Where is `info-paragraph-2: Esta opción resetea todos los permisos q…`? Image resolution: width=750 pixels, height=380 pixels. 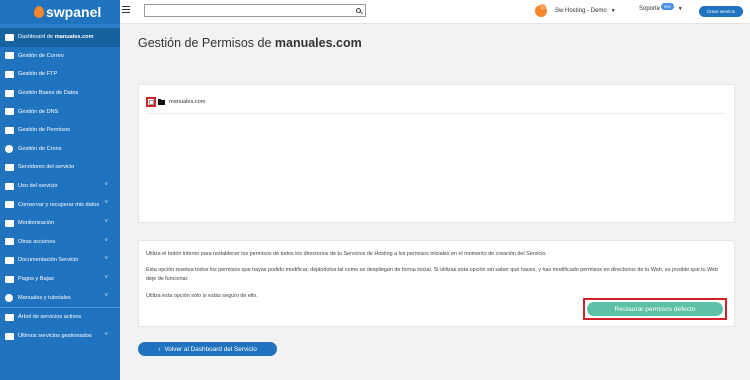
info-paragraph-2: Esta opción resetea todos los permisos q… is located at coordinates (432, 274).